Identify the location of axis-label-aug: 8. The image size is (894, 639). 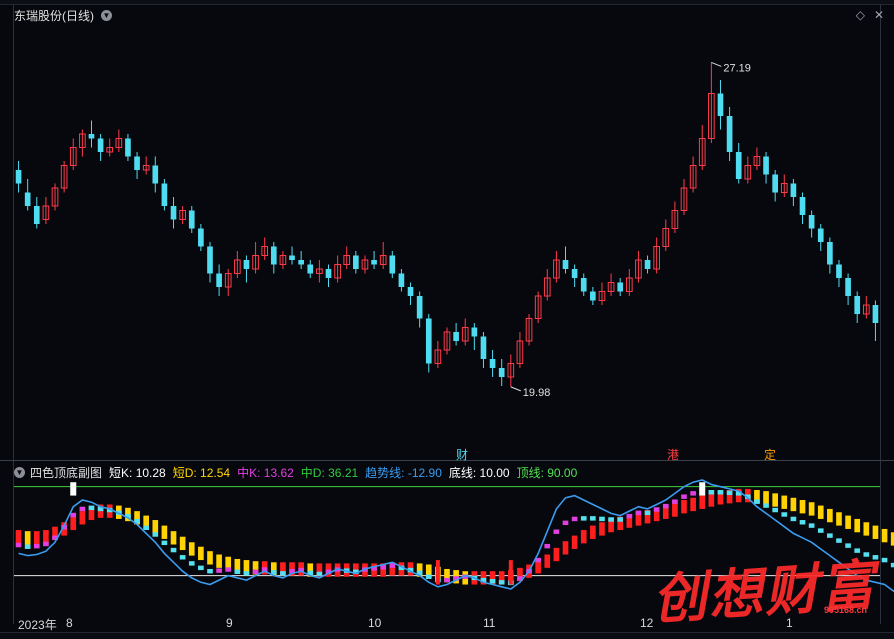
(69, 623).